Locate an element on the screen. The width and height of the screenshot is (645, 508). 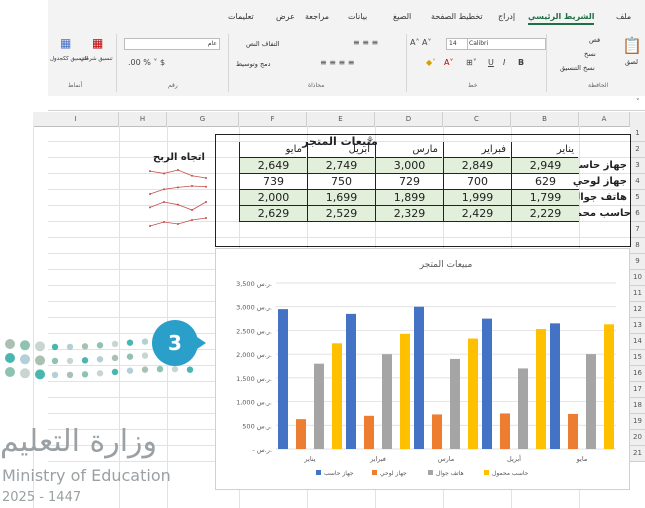
underline-icon: U is located at coordinates (491, 62).